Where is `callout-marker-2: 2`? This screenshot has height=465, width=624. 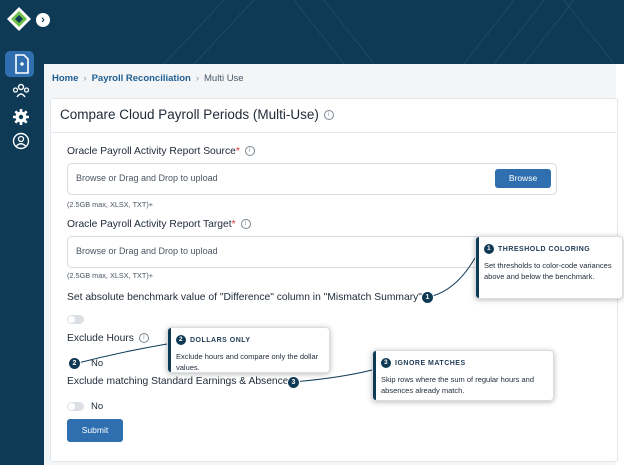 callout-marker-2: 2 is located at coordinates (74, 363).